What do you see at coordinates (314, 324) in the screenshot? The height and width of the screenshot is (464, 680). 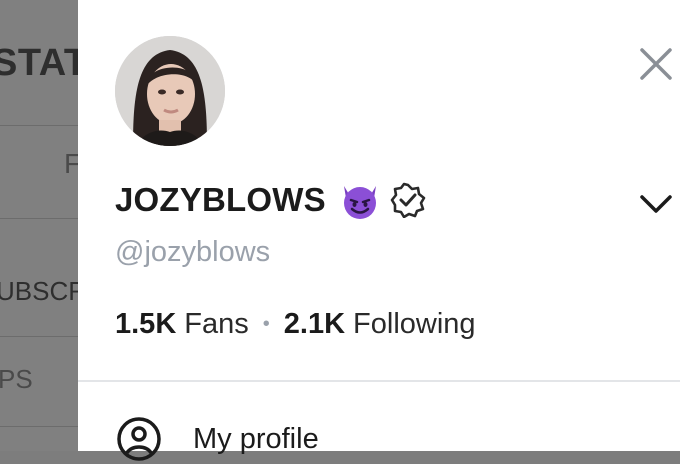 I see `following-count: 2.1K` at bounding box center [314, 324].